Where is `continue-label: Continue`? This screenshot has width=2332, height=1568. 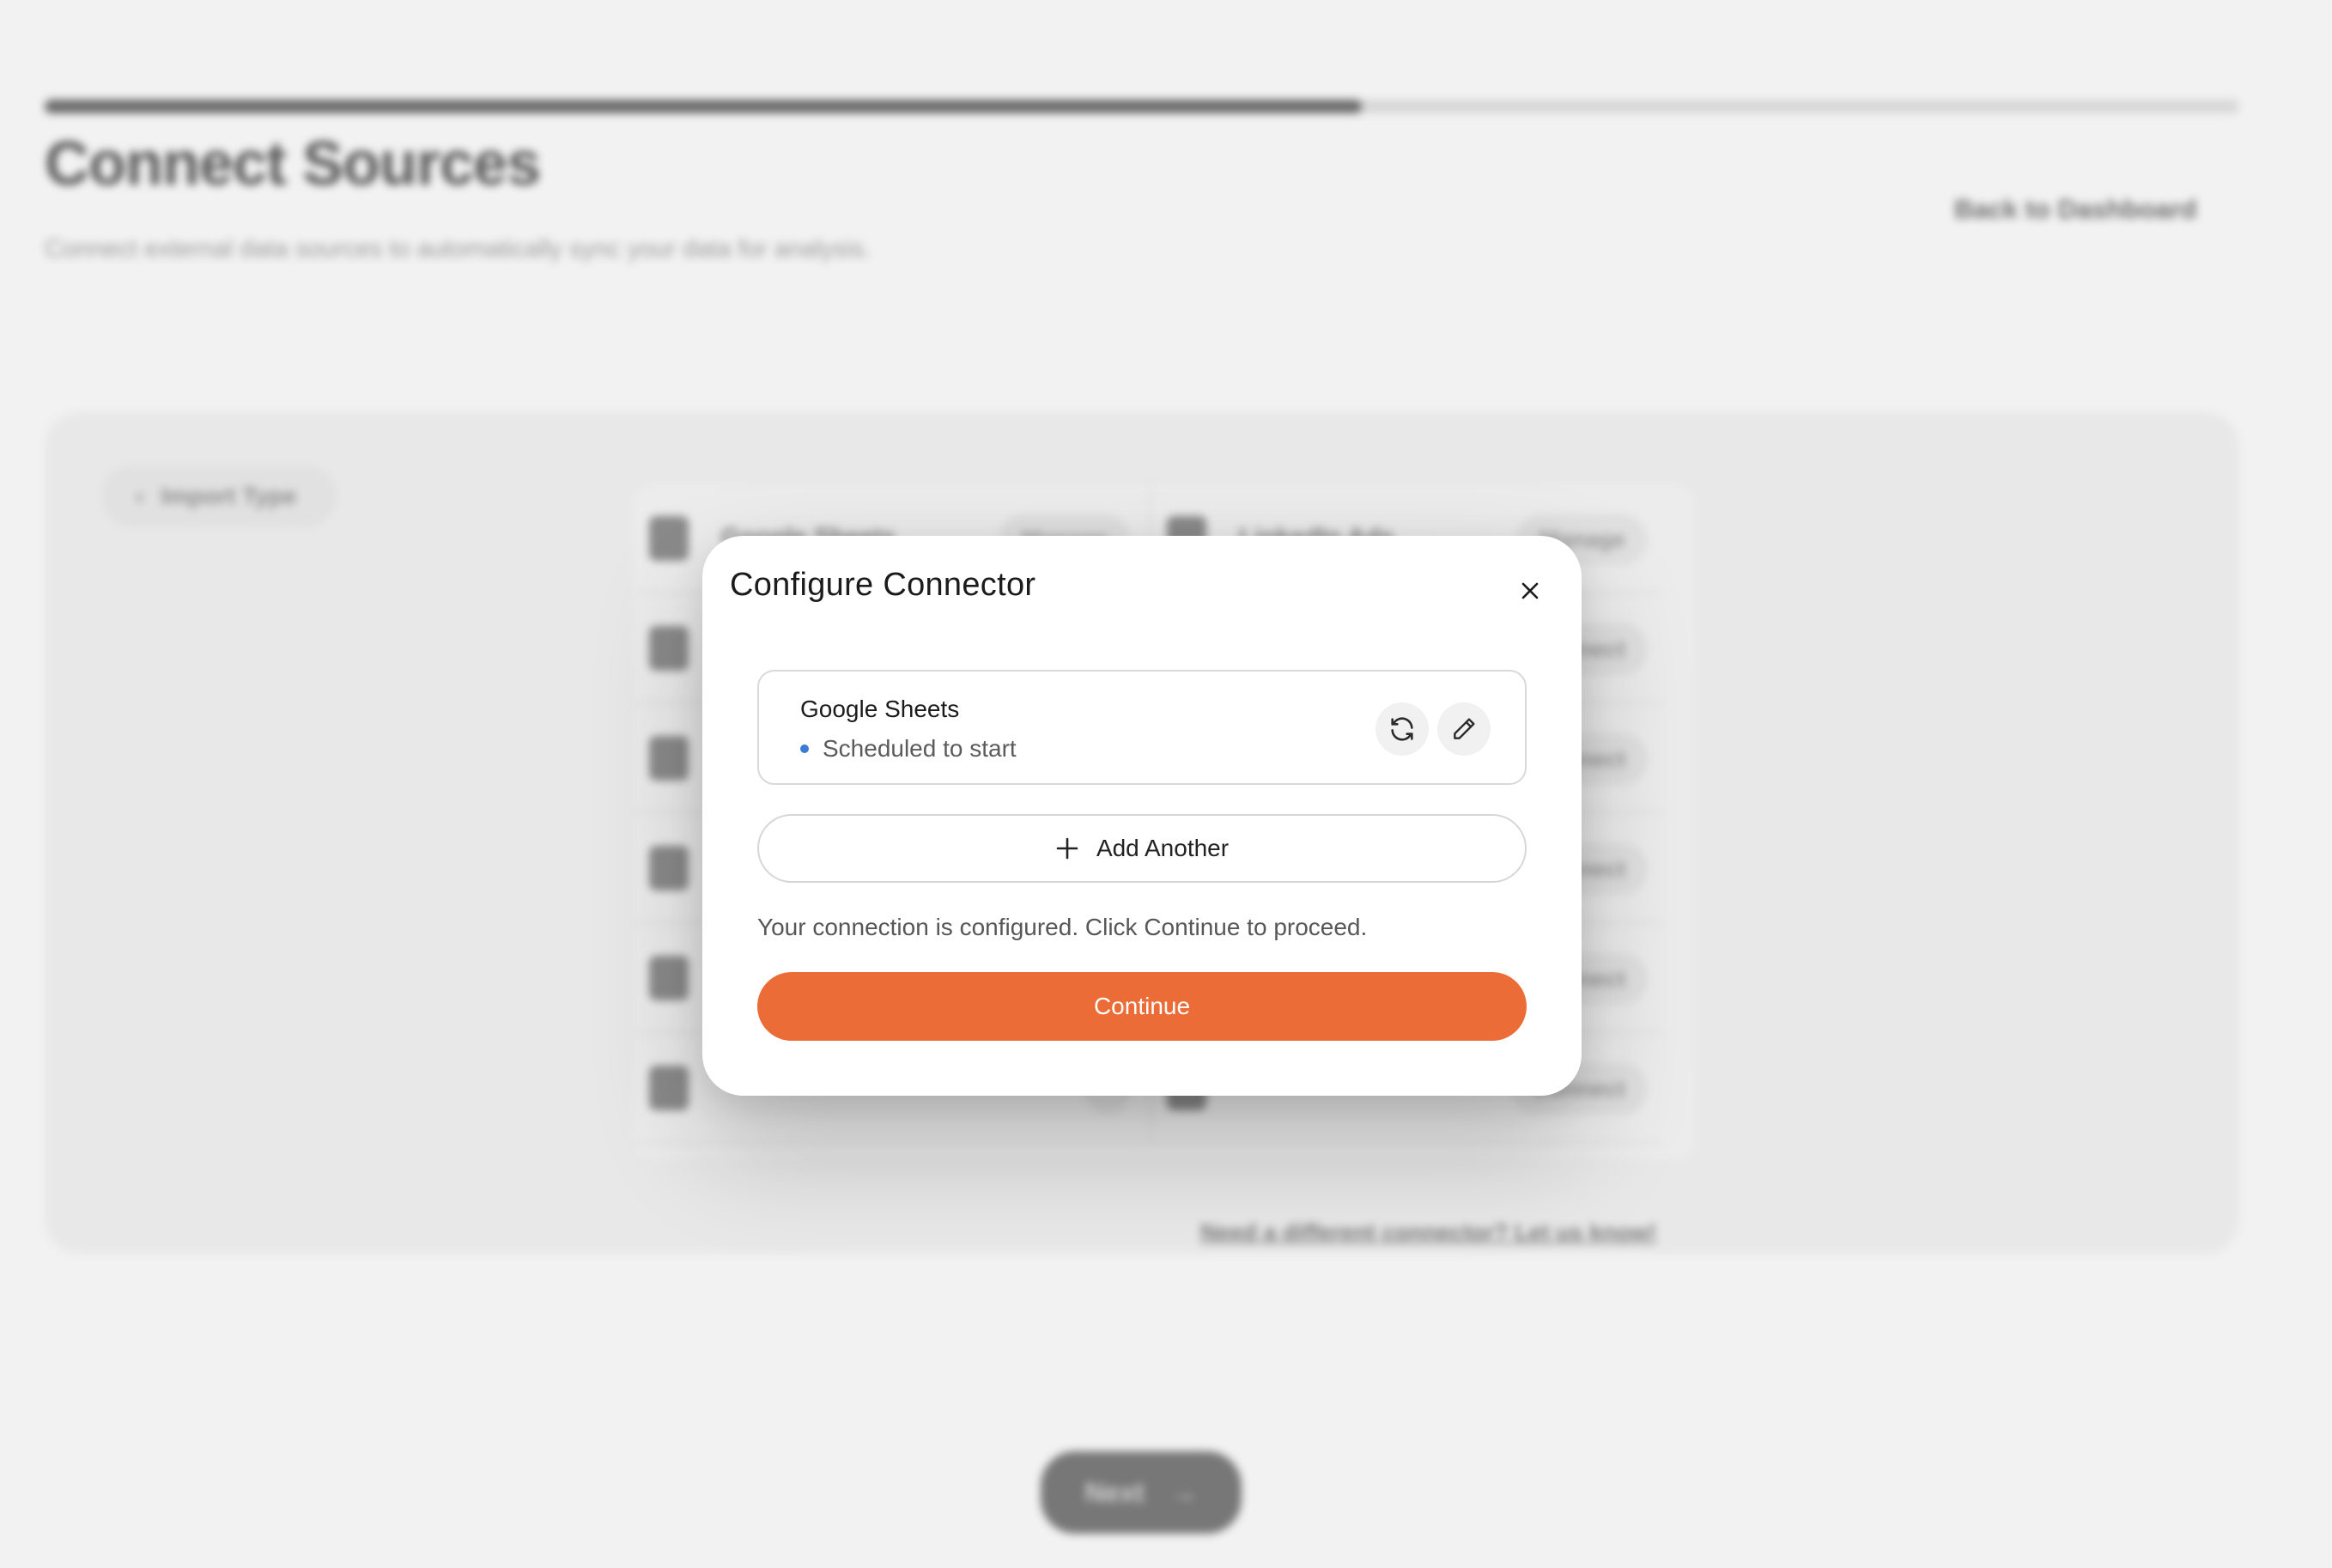 continue-label: Continue is located at coordinates (1142, 1006).